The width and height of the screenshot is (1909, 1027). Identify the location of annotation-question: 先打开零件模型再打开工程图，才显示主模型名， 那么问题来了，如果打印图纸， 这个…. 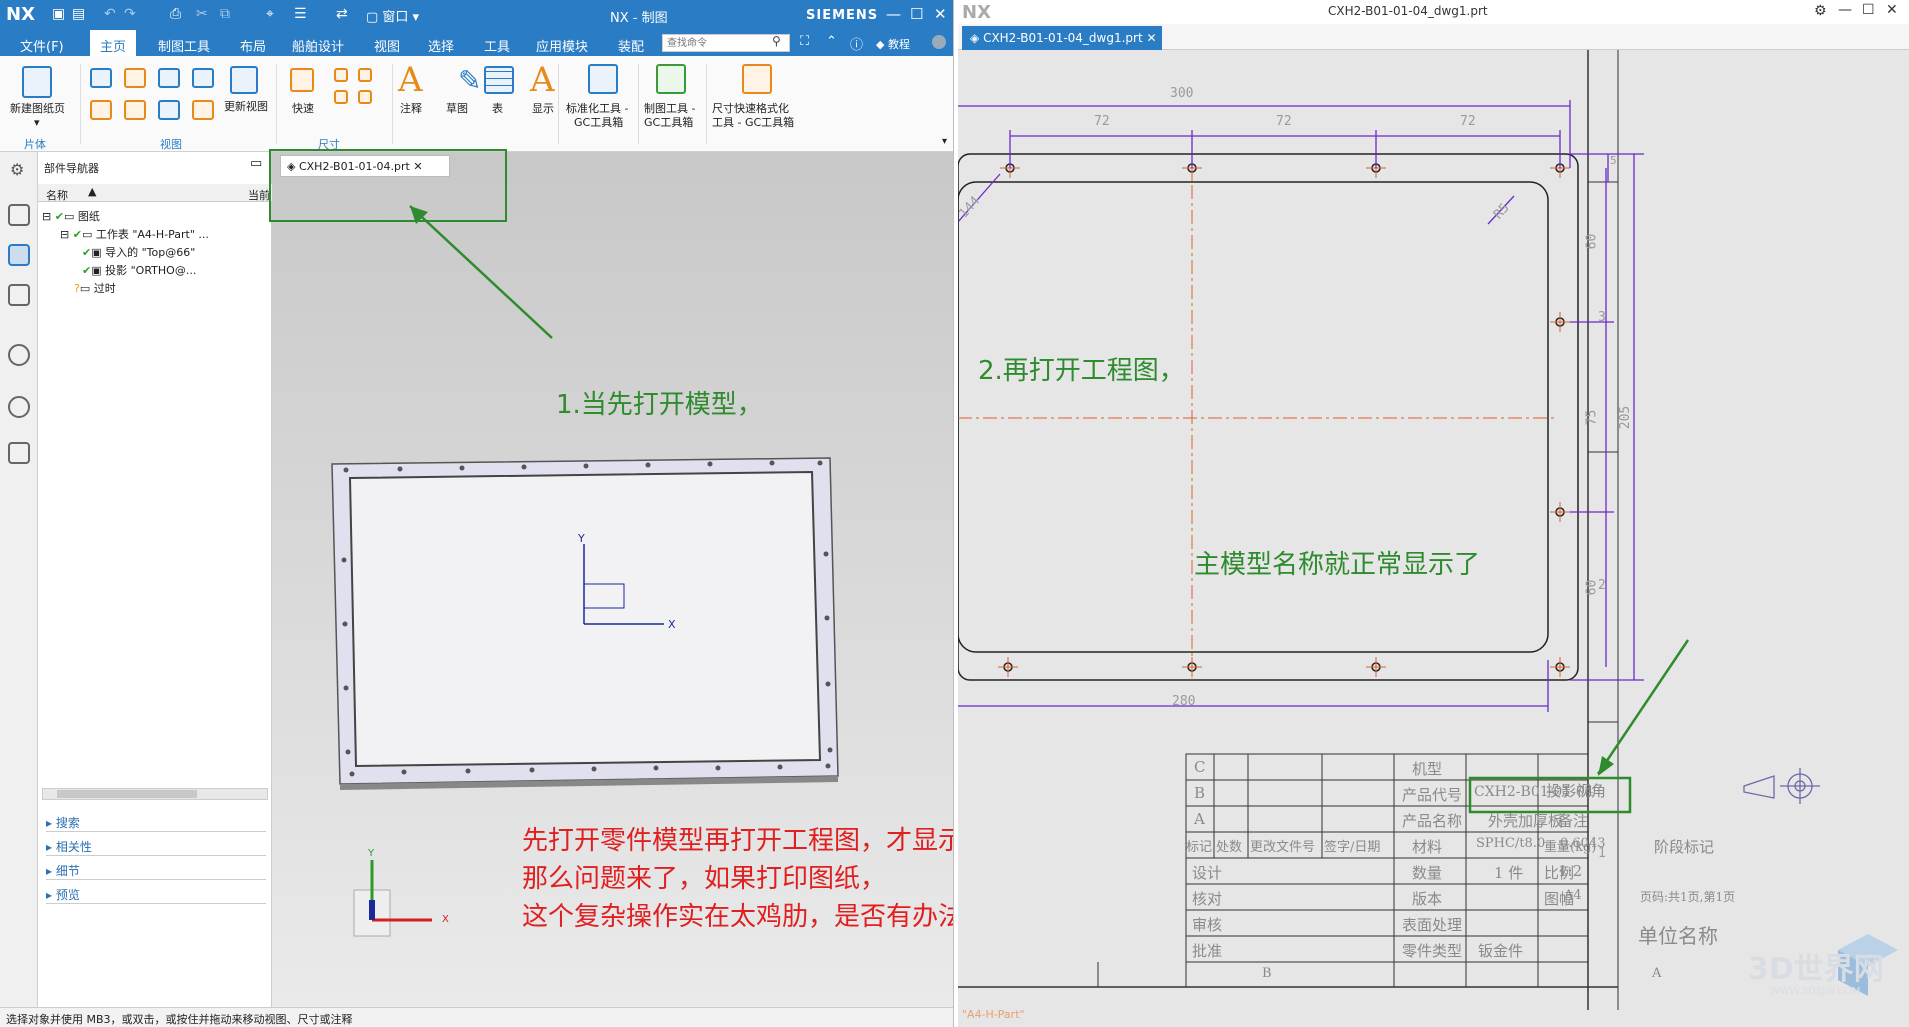
(737, 879).